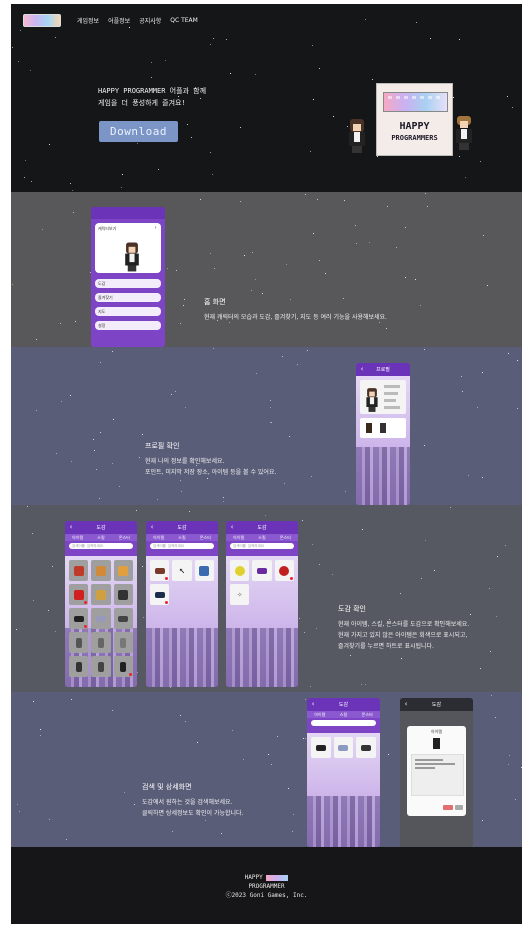 The height and width of the screenshot is (927, 530). What do you see at coordinates (128, 325) in the screenshot?
I see `menu-settings: 설정` at bounding box center [128, 325].